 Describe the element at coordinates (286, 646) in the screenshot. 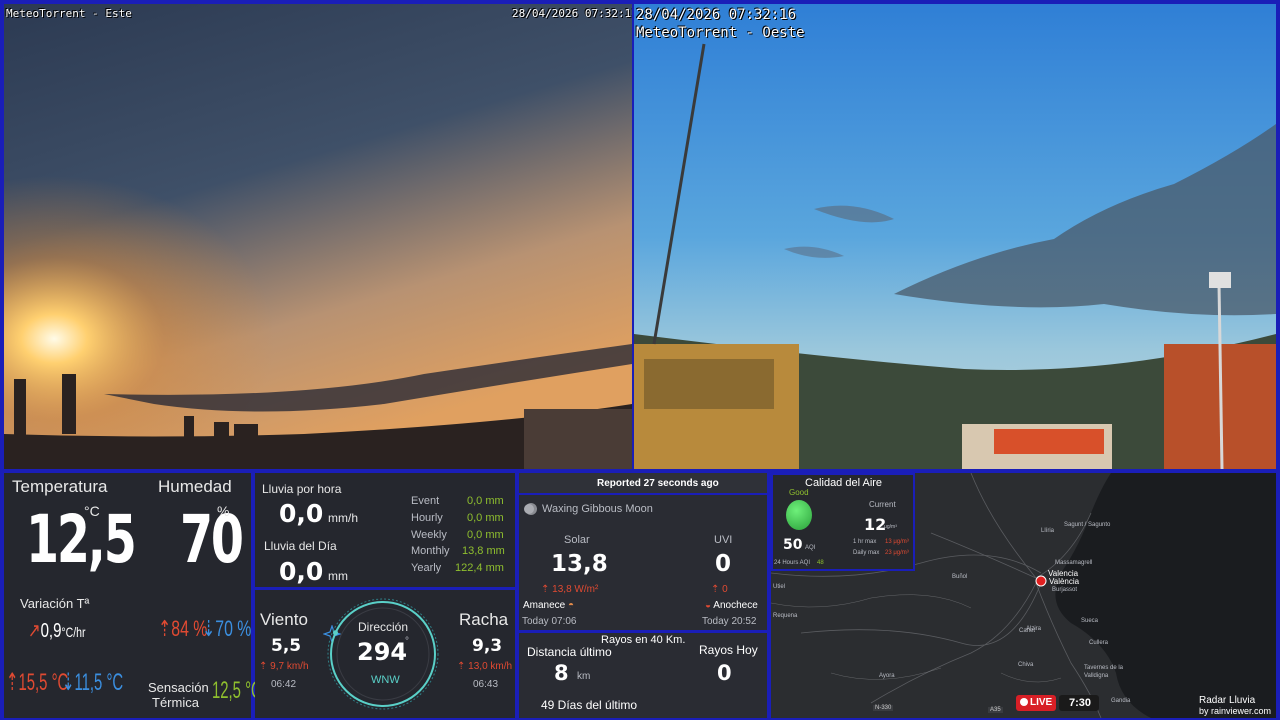

I see `wind-value: 5,5` at that location.